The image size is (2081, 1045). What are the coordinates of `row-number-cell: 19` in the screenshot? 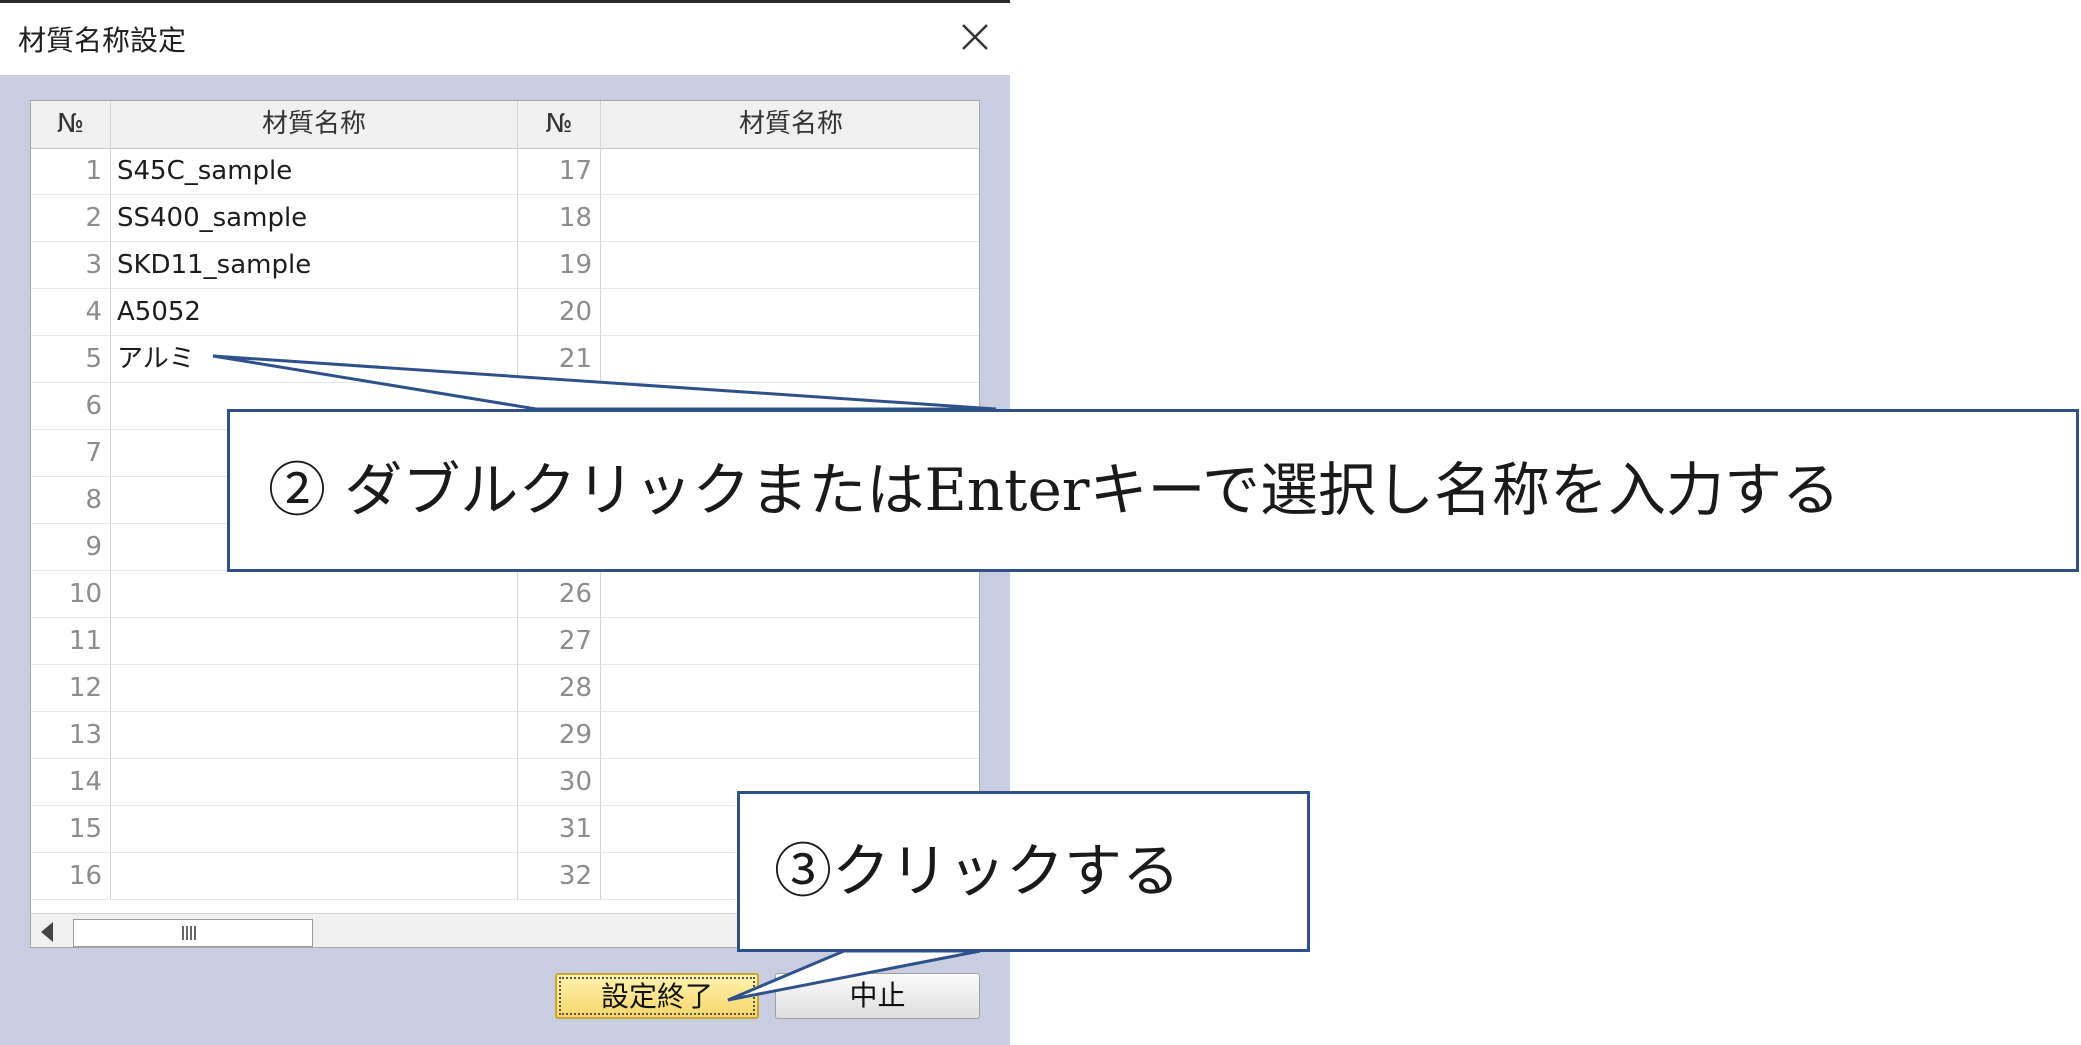 It's located at (559, 265).